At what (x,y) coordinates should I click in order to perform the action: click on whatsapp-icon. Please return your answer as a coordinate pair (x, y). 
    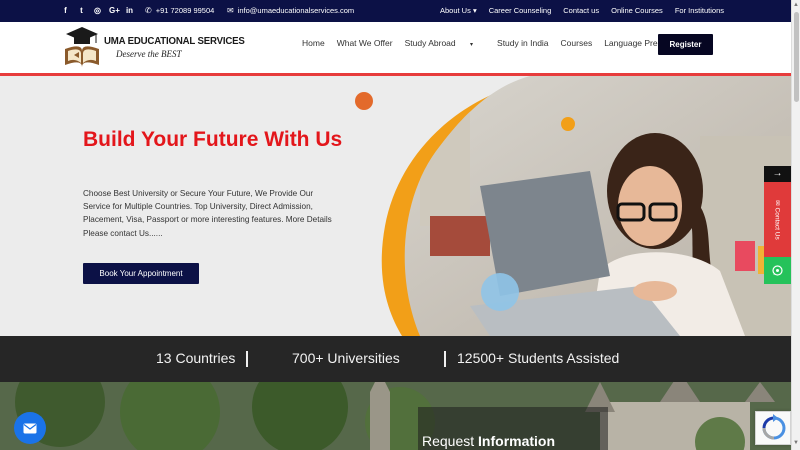
    Looking at the image, I should click on (777, 270).